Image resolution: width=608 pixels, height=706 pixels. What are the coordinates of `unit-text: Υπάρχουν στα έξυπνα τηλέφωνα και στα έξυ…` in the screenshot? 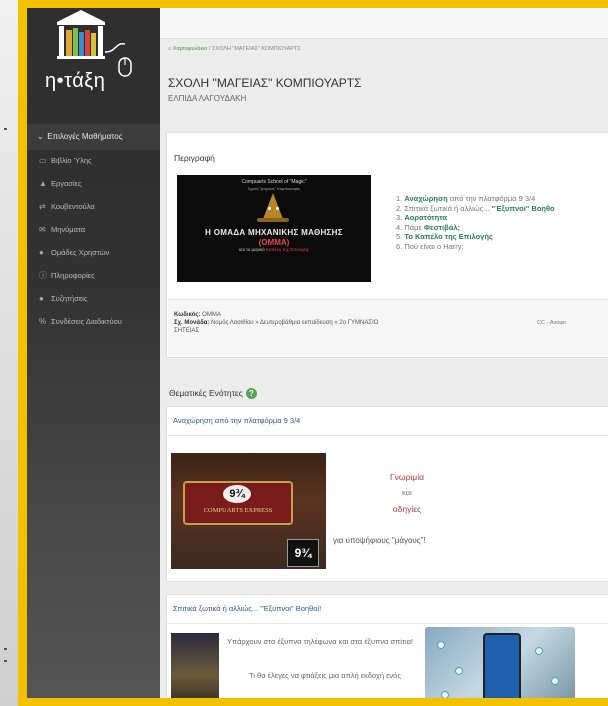 It's located at (320, 641).